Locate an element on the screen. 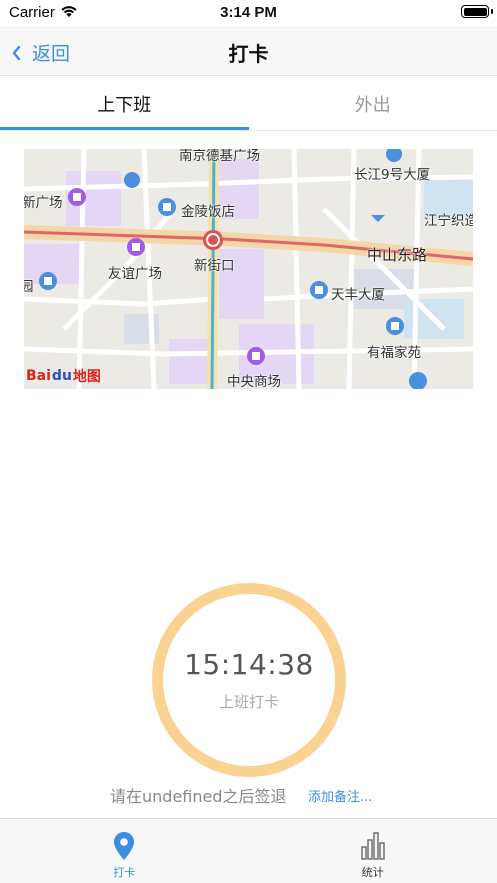 Image resolution: width=497 pixels, height=883 pixels. bottom-tab-clock-in: 打卡 is located at coordinates (124, 851).